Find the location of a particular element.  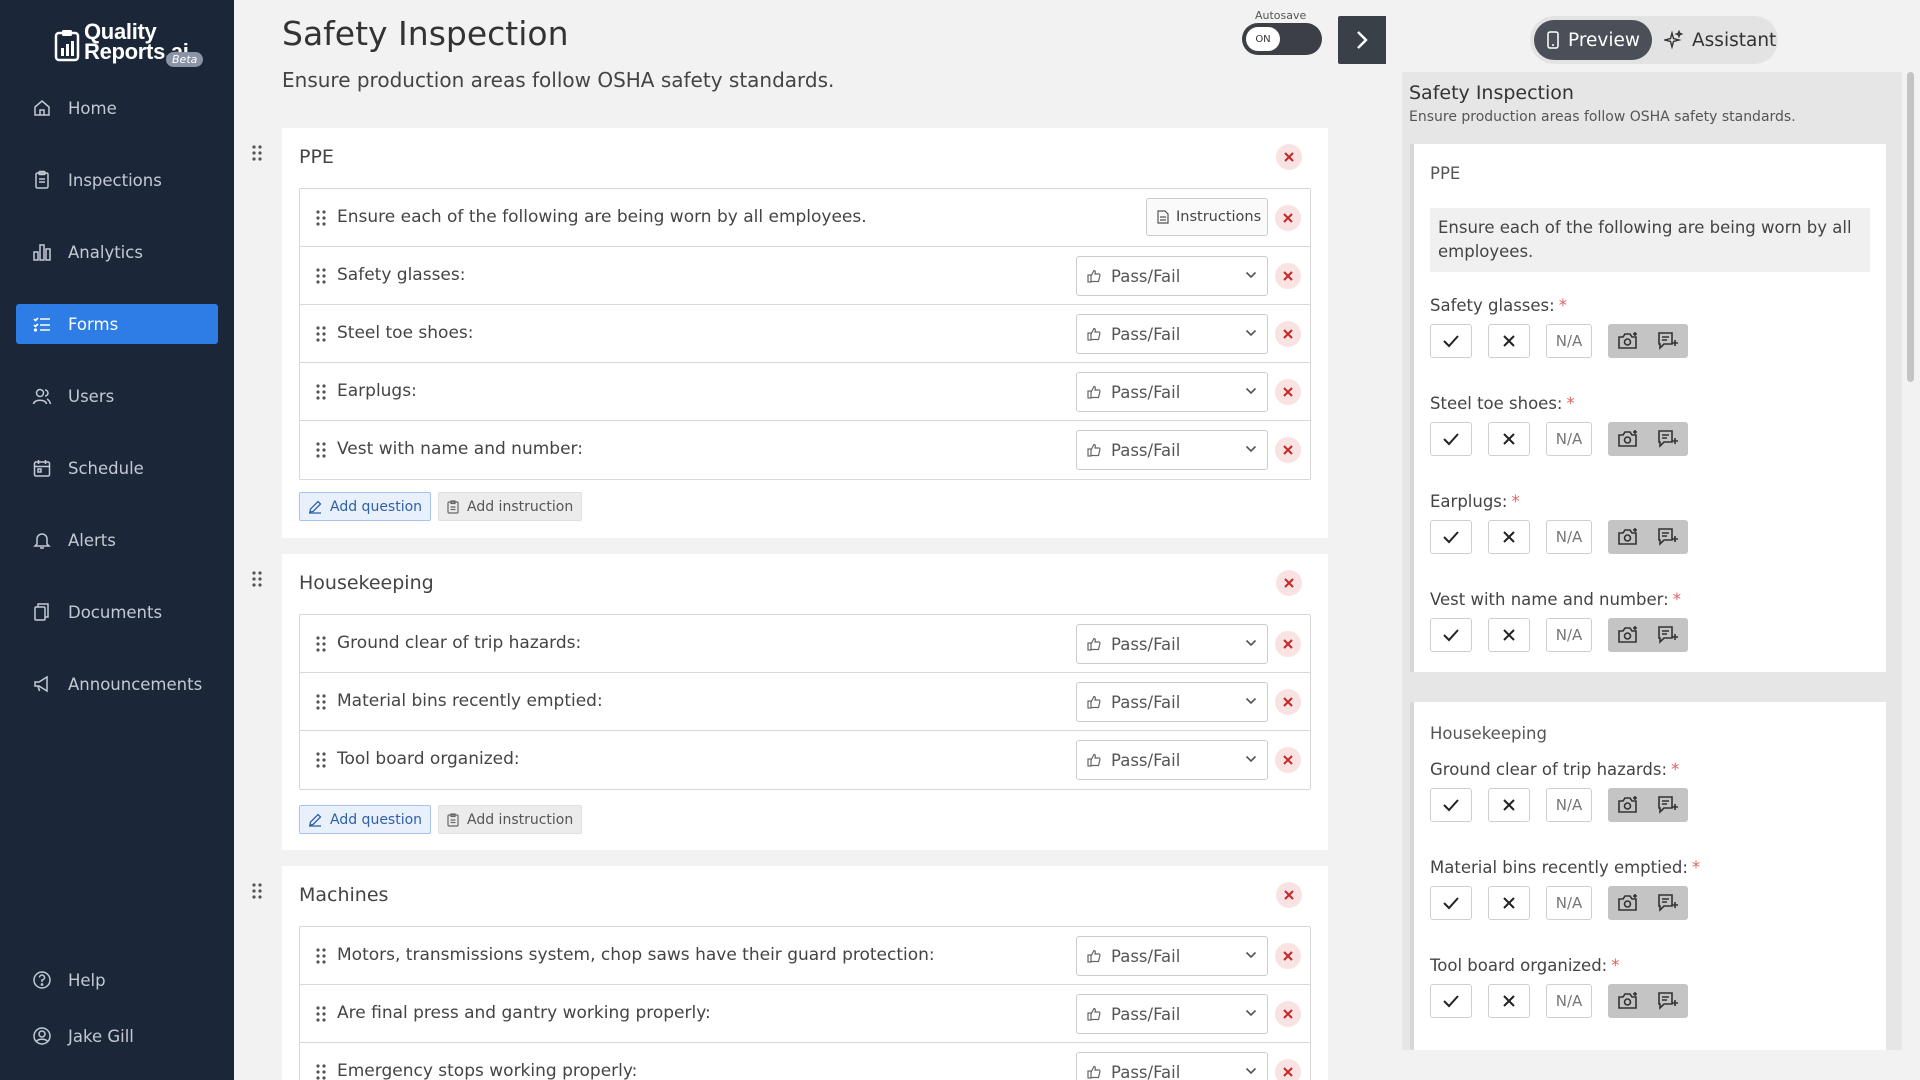

sidebar-item-help: Help is located at coordinates (117, 980).